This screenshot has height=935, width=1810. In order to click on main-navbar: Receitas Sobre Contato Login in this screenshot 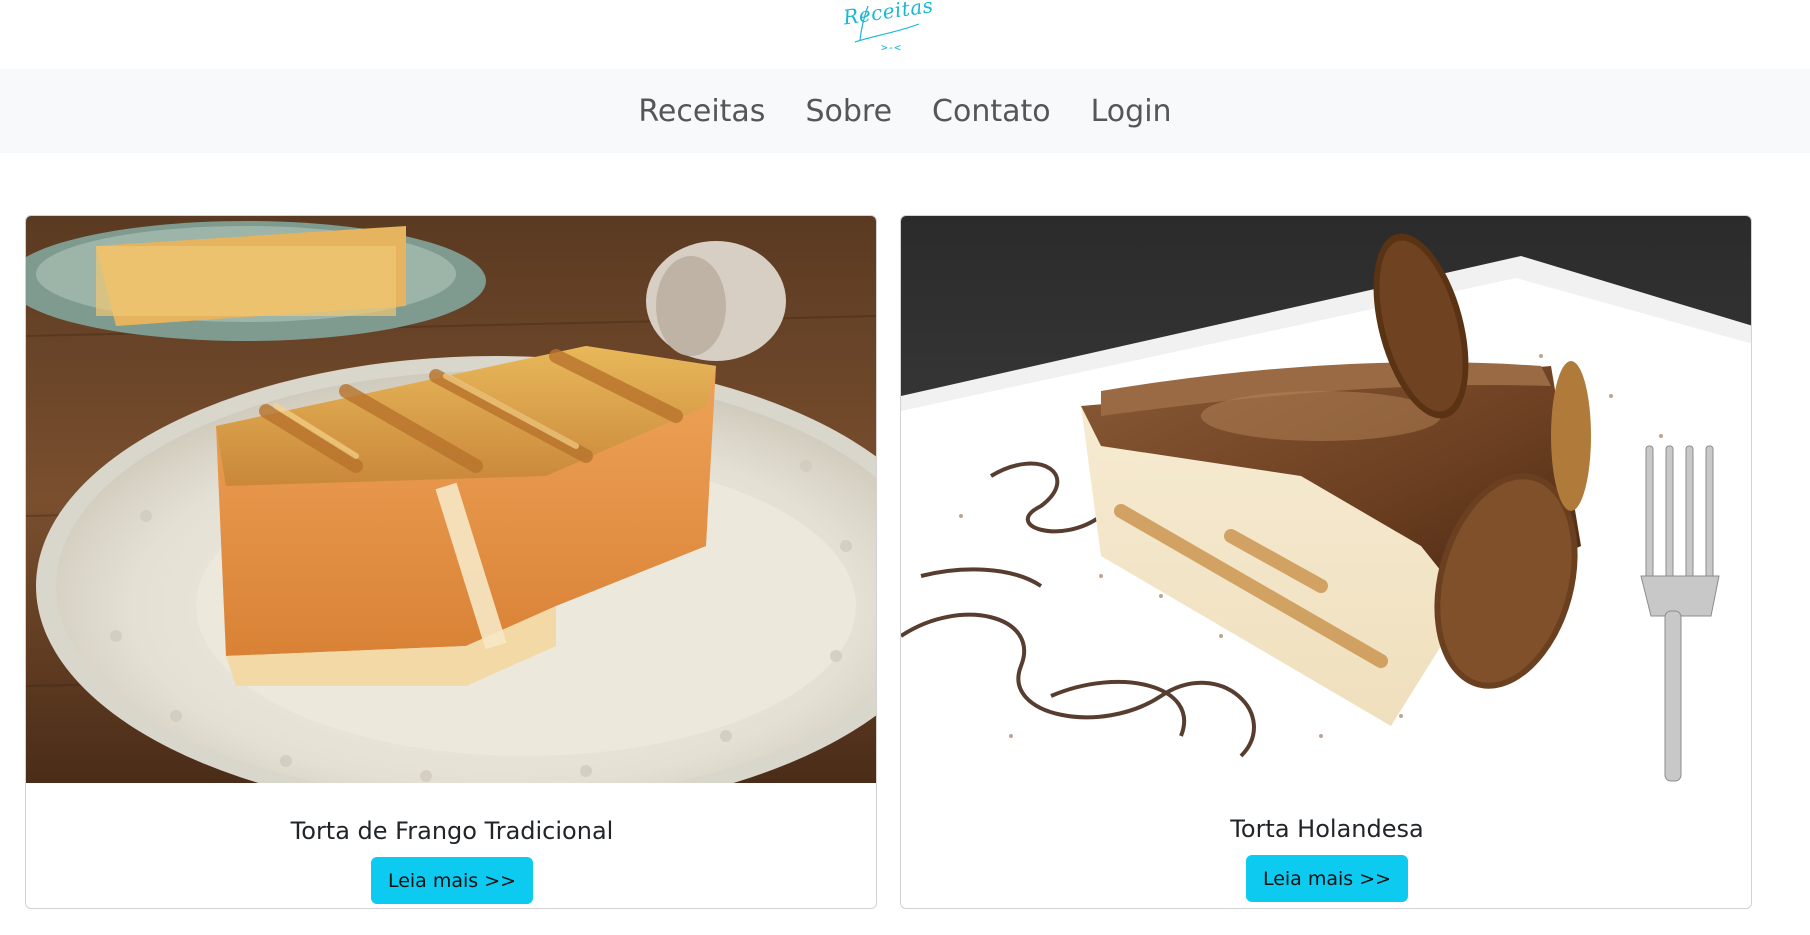, I will do `click(905, 111)`.